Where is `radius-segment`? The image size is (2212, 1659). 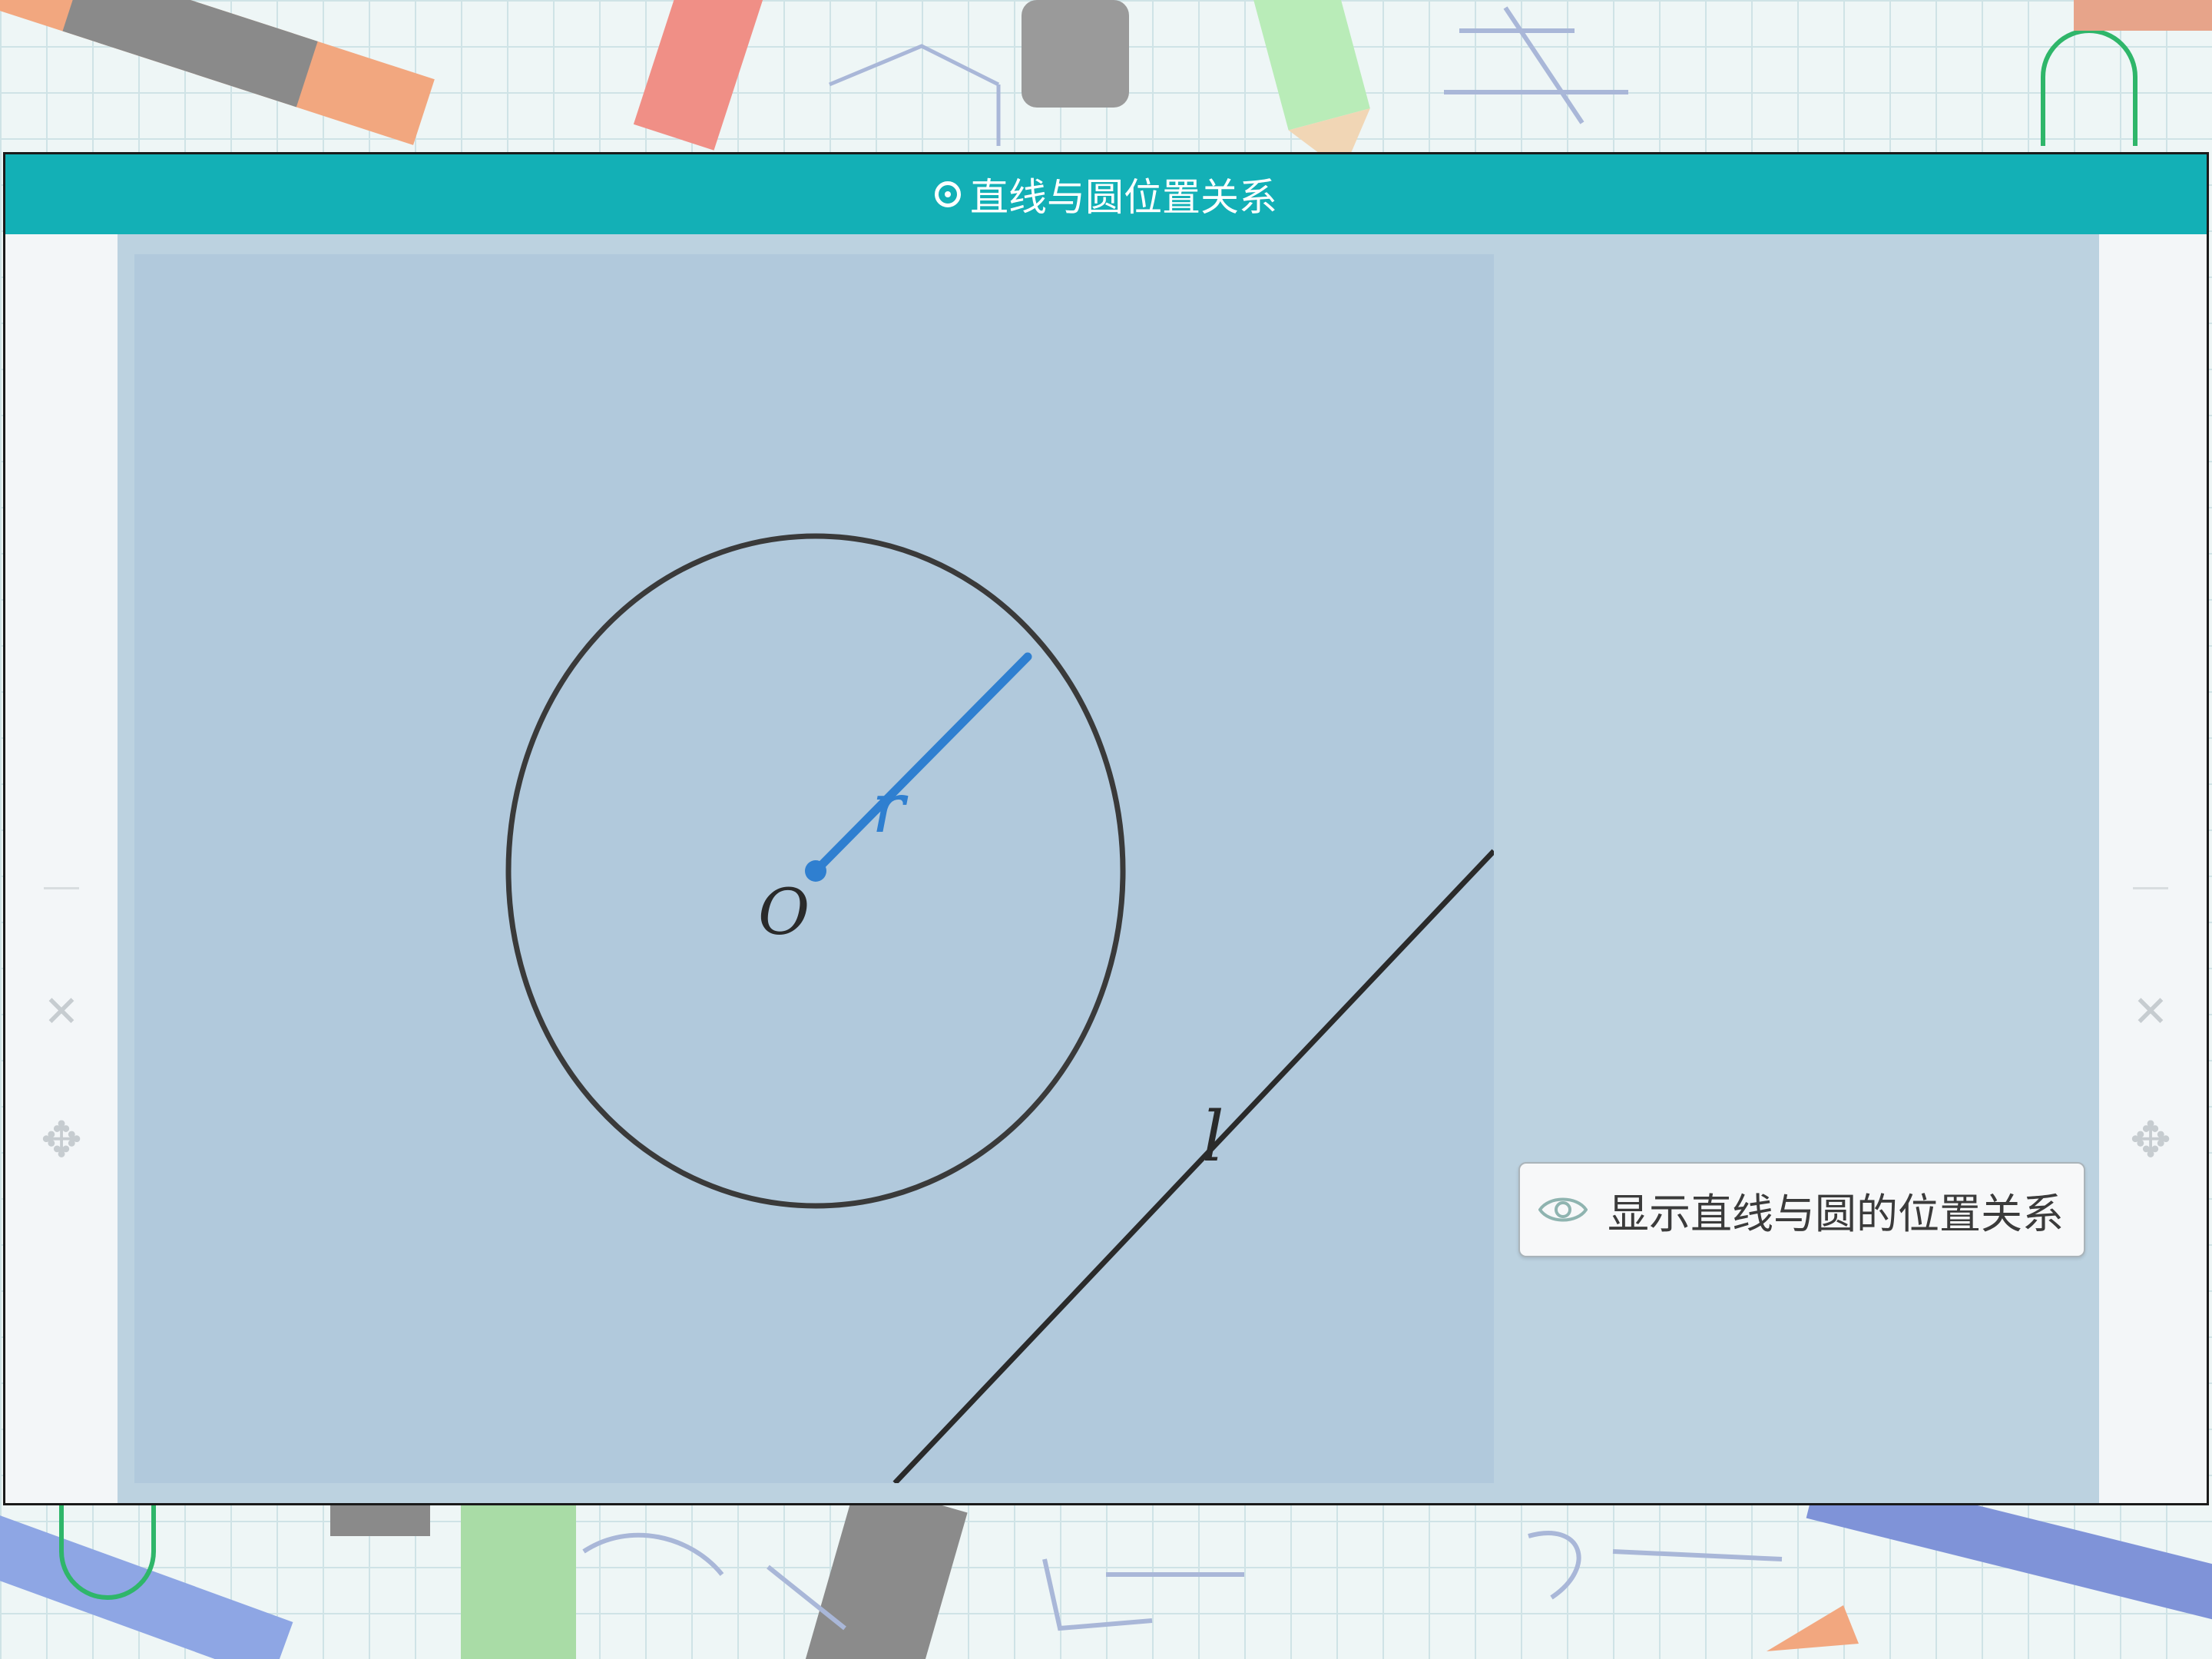
radius-segment is located at coordinates (921, 764).